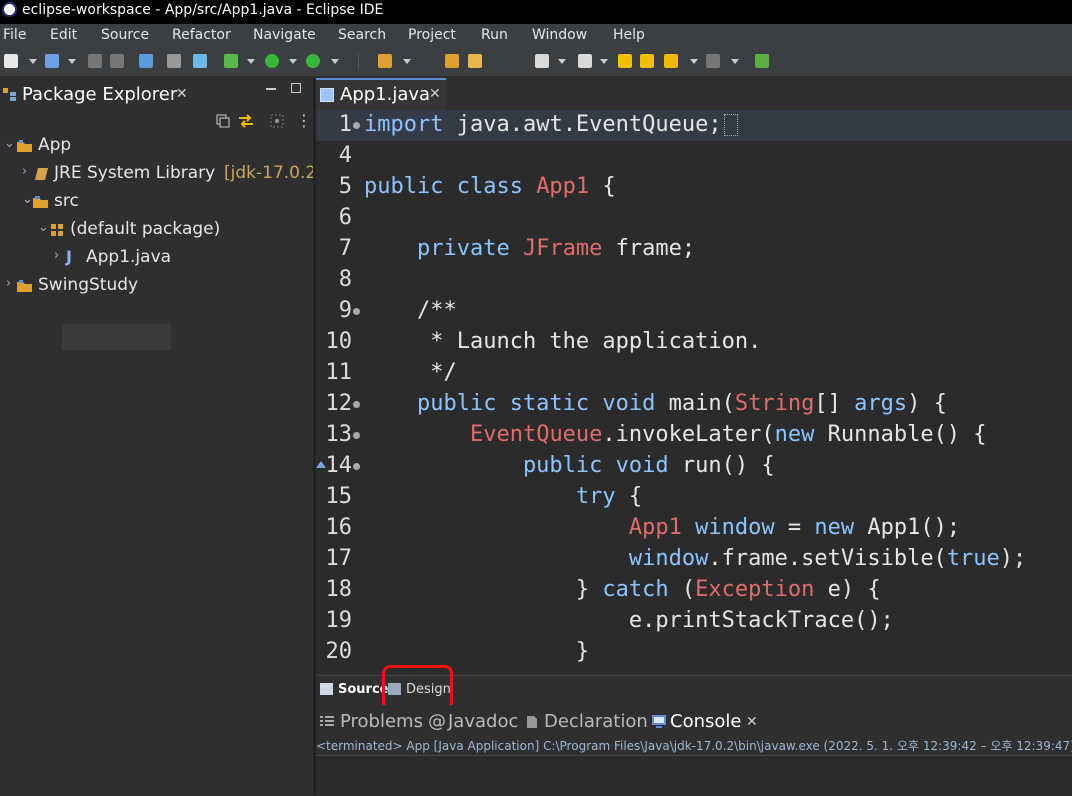 This screenshot has height=796, width=1072. Describe the element at coordinates (475, 61) in the screenshot. I see `open-task-icon` at that location.